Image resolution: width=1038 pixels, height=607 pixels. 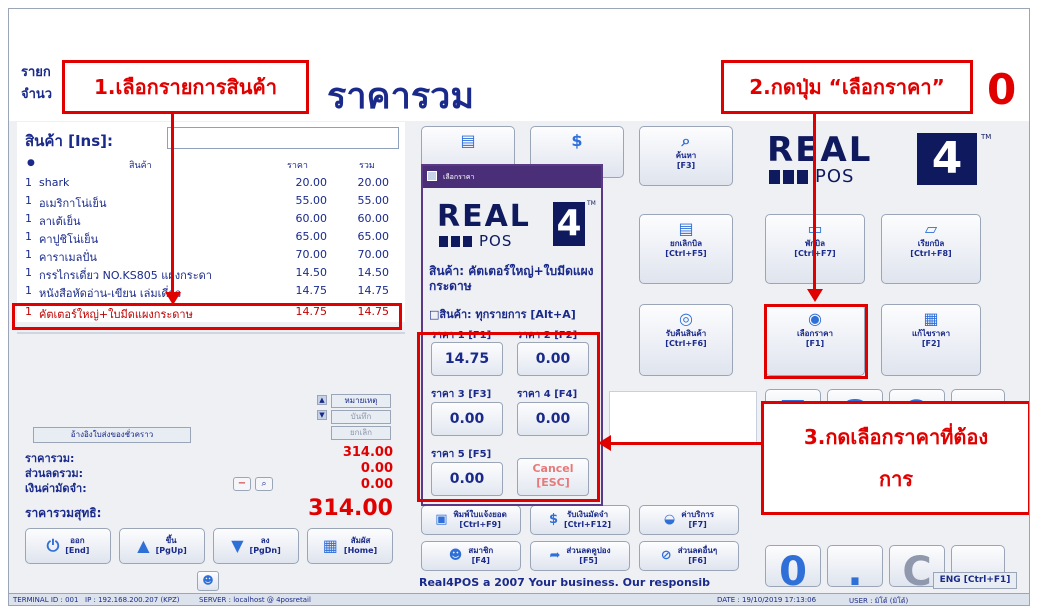 I want to click on page-down-button: ▼ ลง [PgDn], so click(x=256, y=546).